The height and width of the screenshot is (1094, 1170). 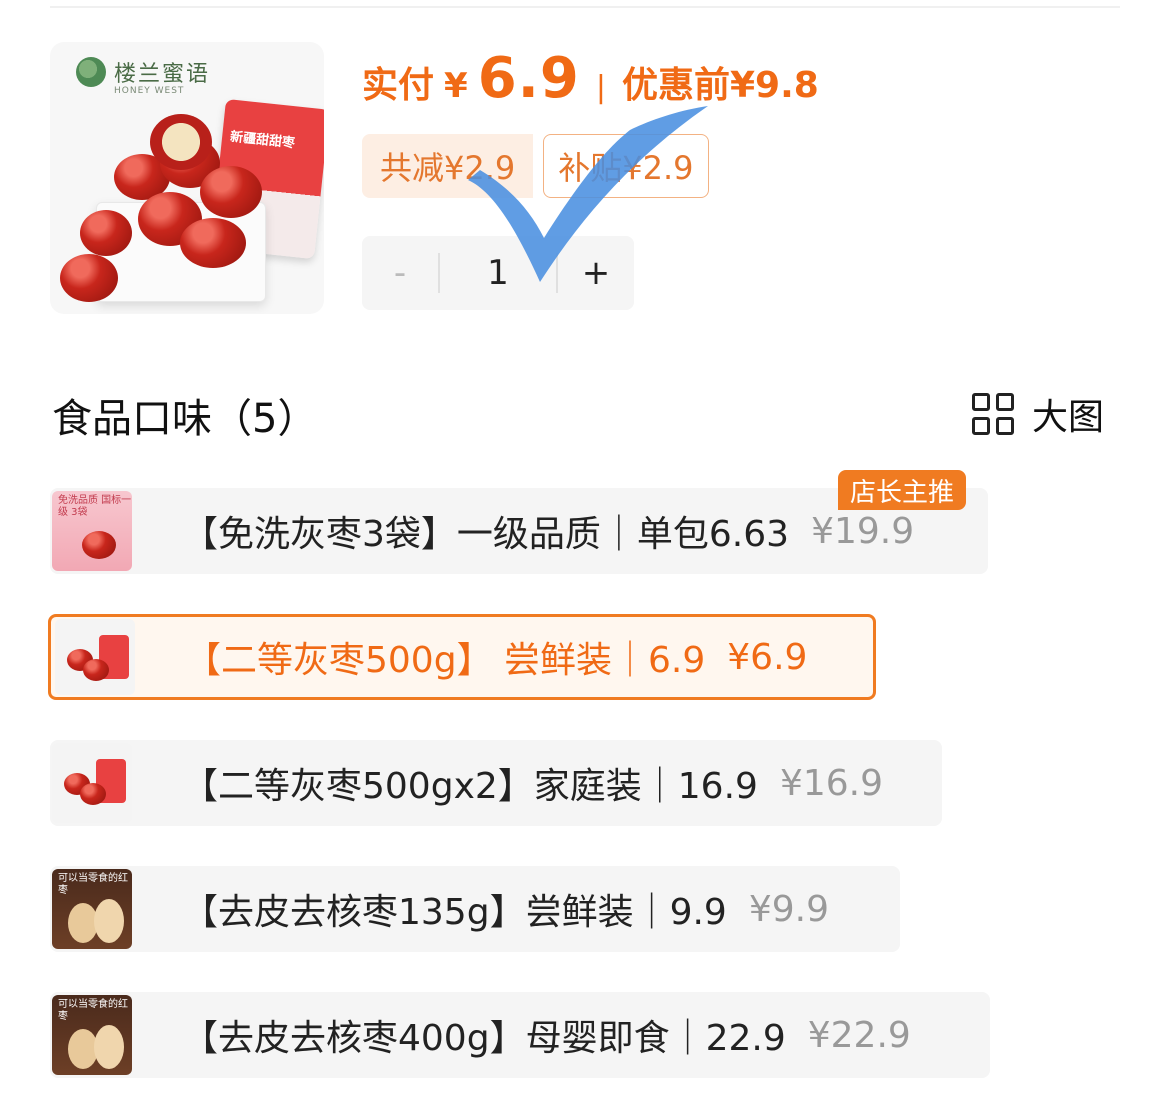 What do you see at coordinates (185, 419) in the screenshot?
I see `section-title: 食品口味（5）` at bounding box center [185, 419].